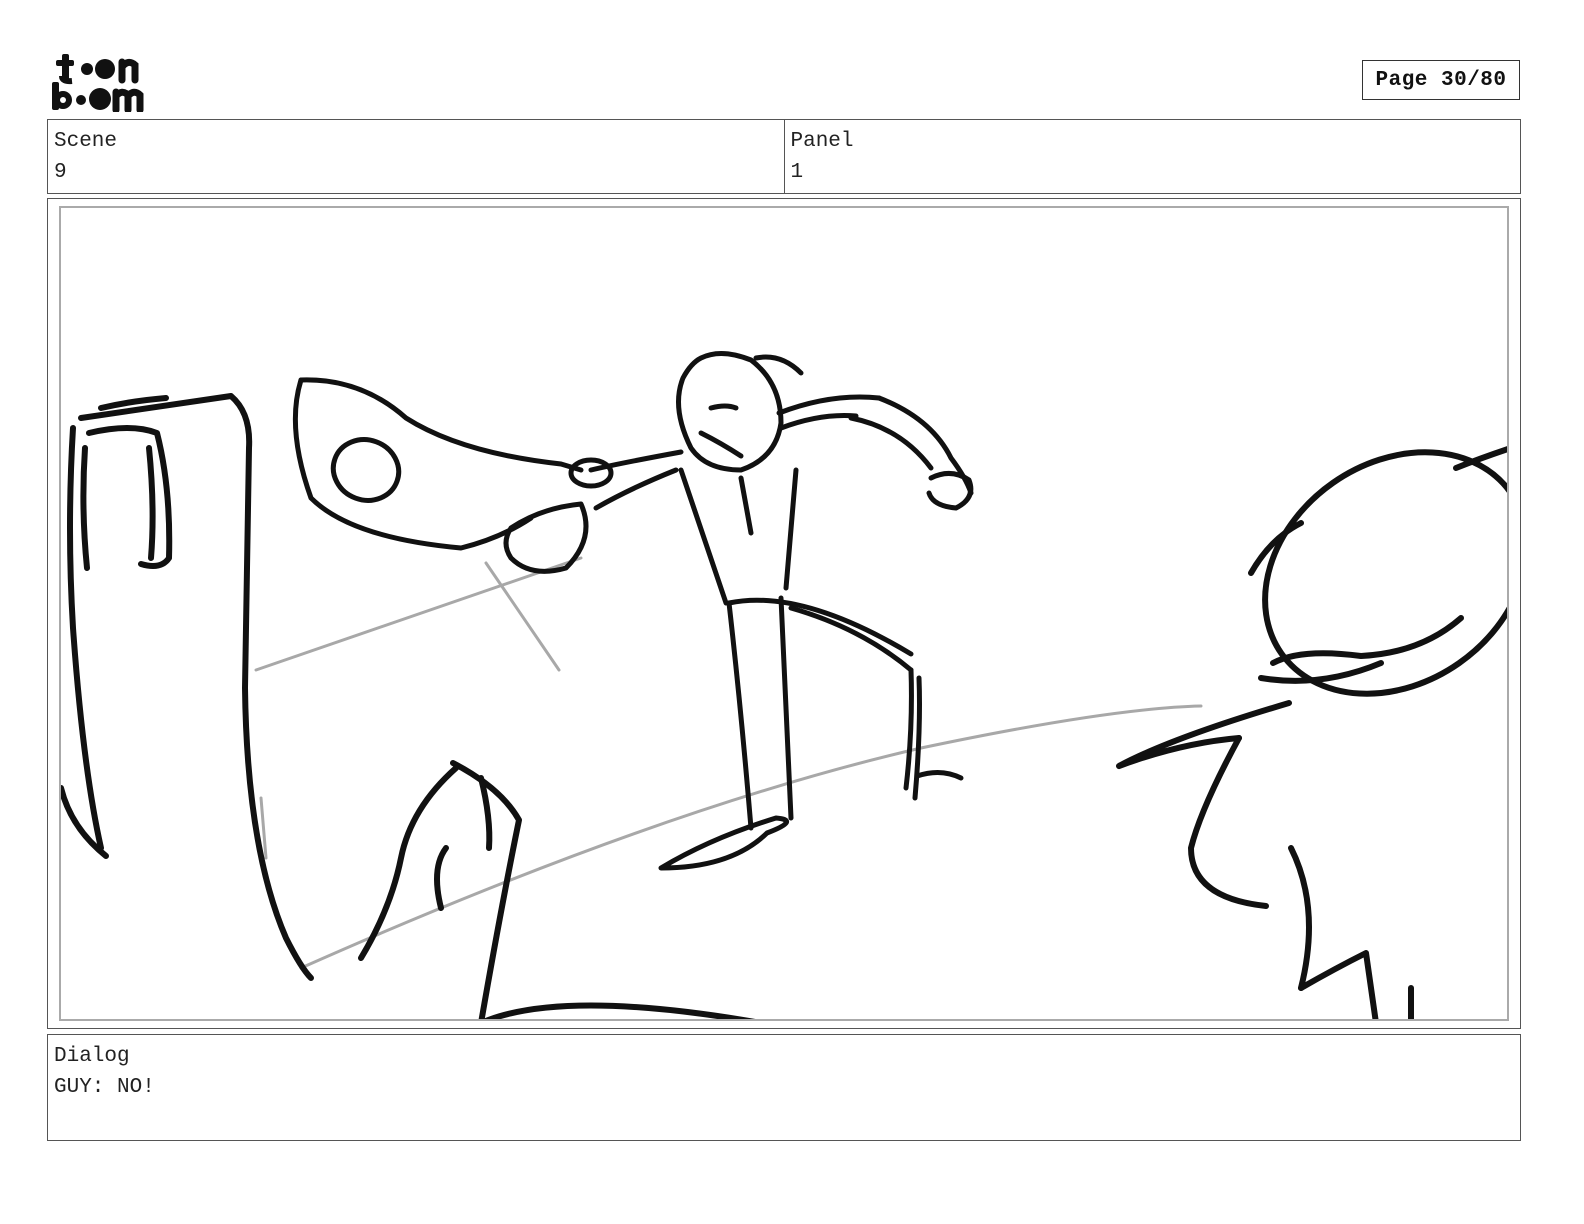  Describe the element at coordinates (1311, 732) in the screenshot. I see `right-foreground-figure` at that location.